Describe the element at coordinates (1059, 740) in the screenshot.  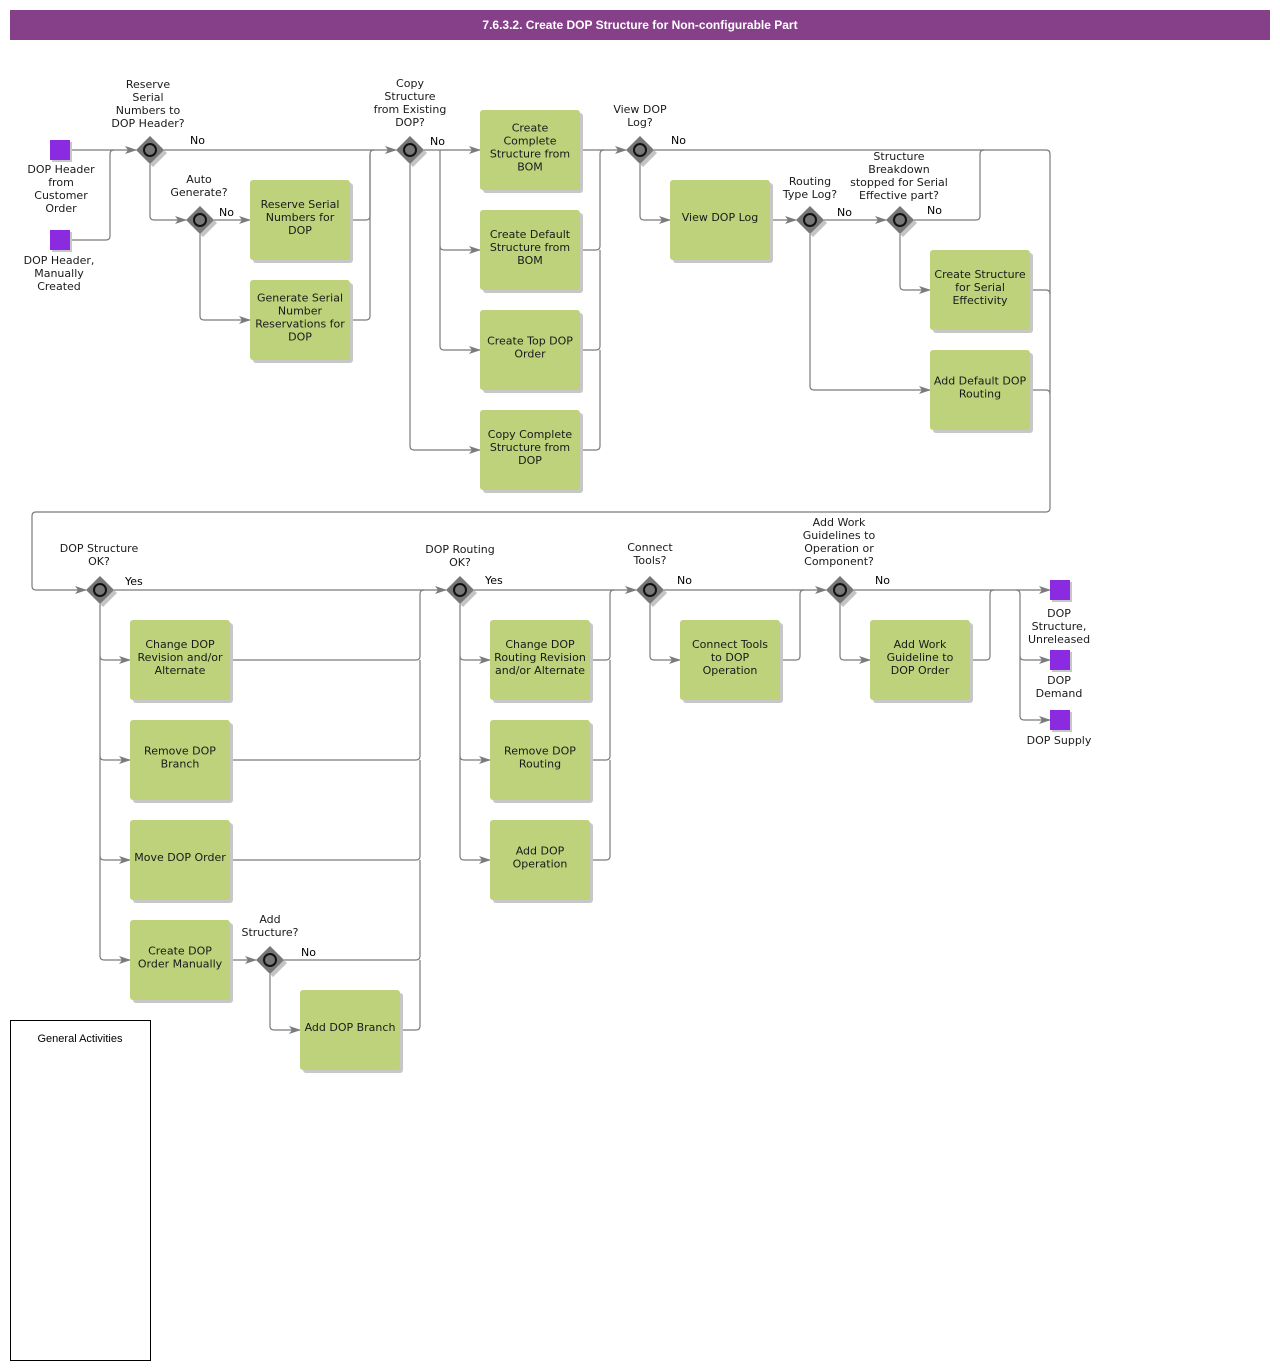
I see `event-end-supply-label: DOP Supply` at that location.